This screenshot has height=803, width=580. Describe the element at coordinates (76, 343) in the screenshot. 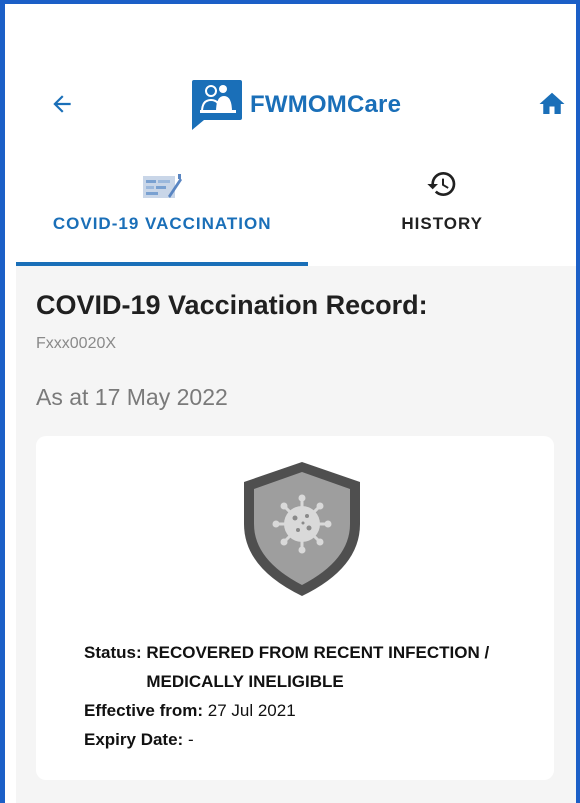

I see `fin-number: Fxxx0020X` at that location.